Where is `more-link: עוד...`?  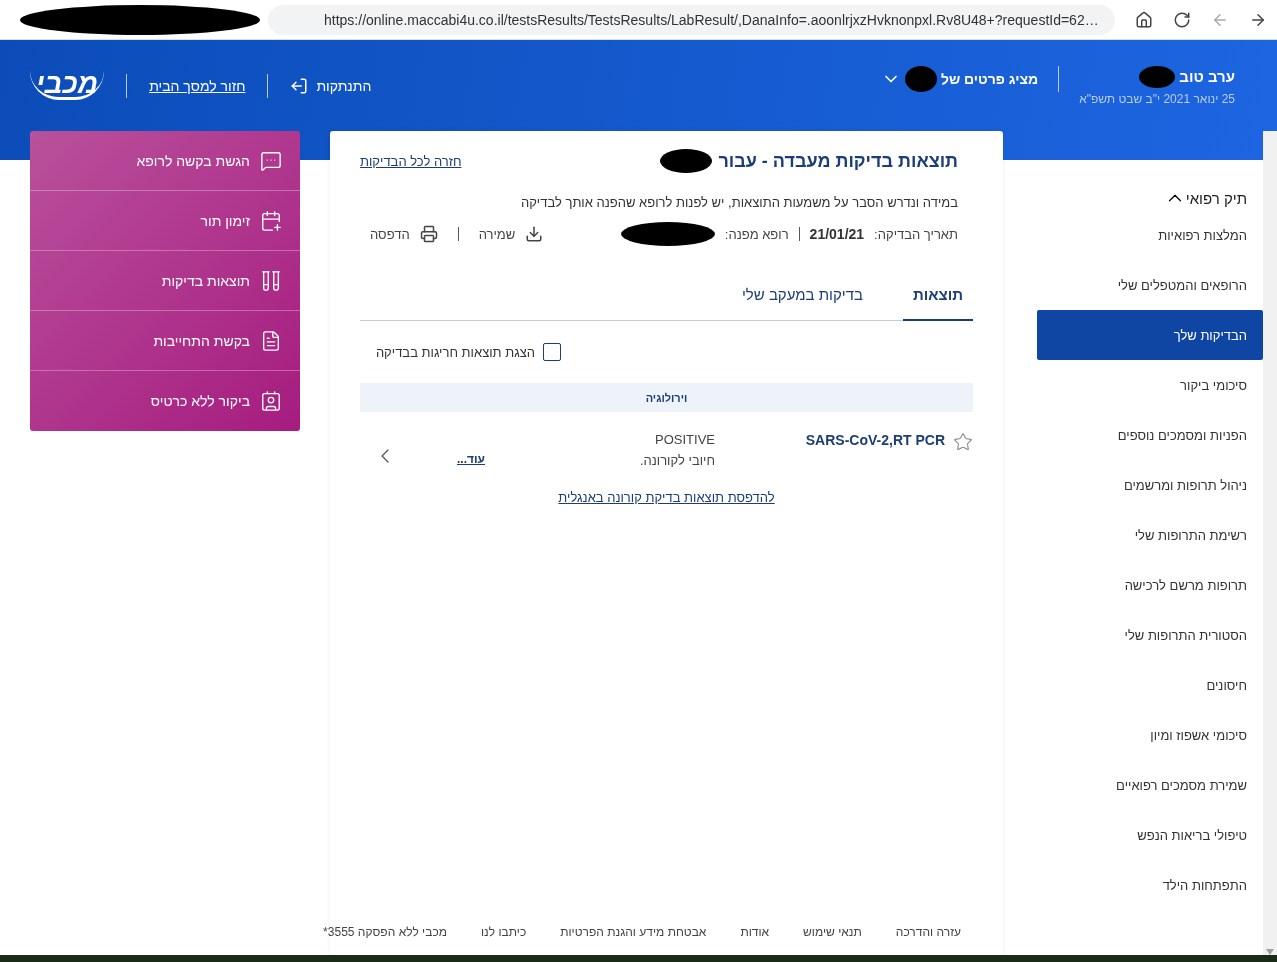
more-link: עוד... is located at coordinates (470, 459).